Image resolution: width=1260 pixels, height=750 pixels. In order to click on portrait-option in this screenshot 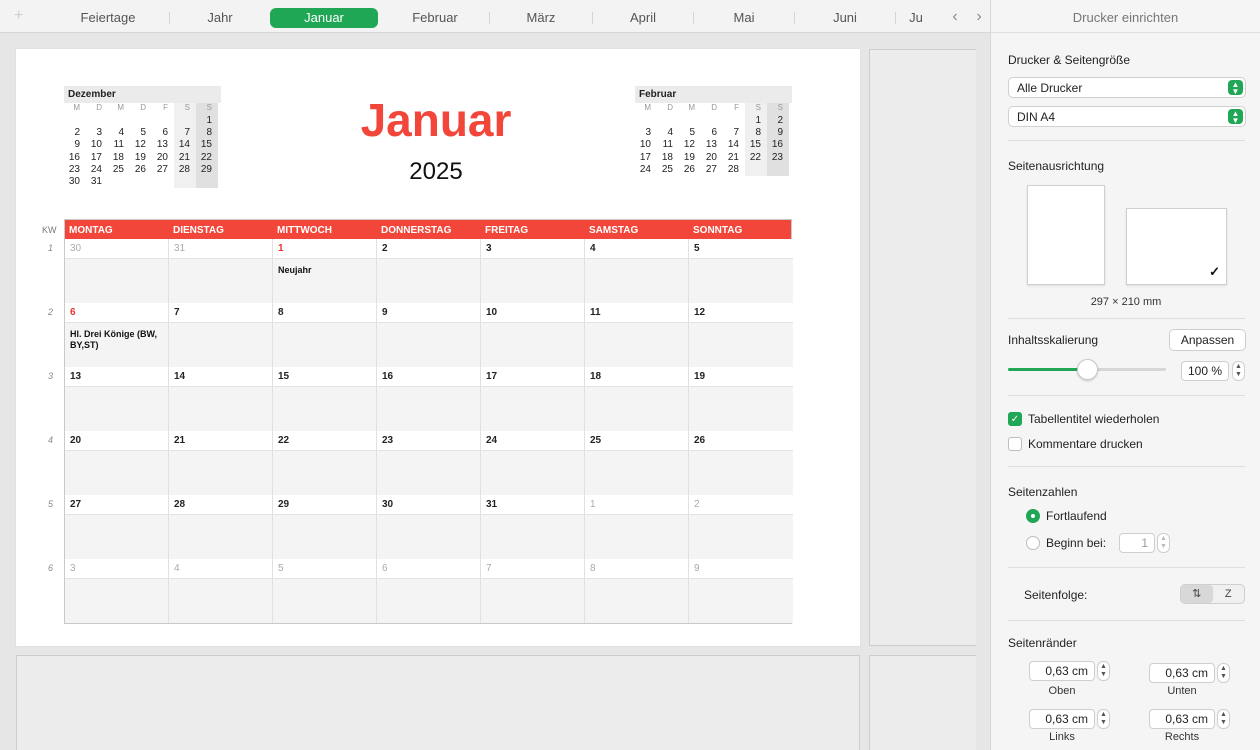, I will do `click(1066, 235)`.